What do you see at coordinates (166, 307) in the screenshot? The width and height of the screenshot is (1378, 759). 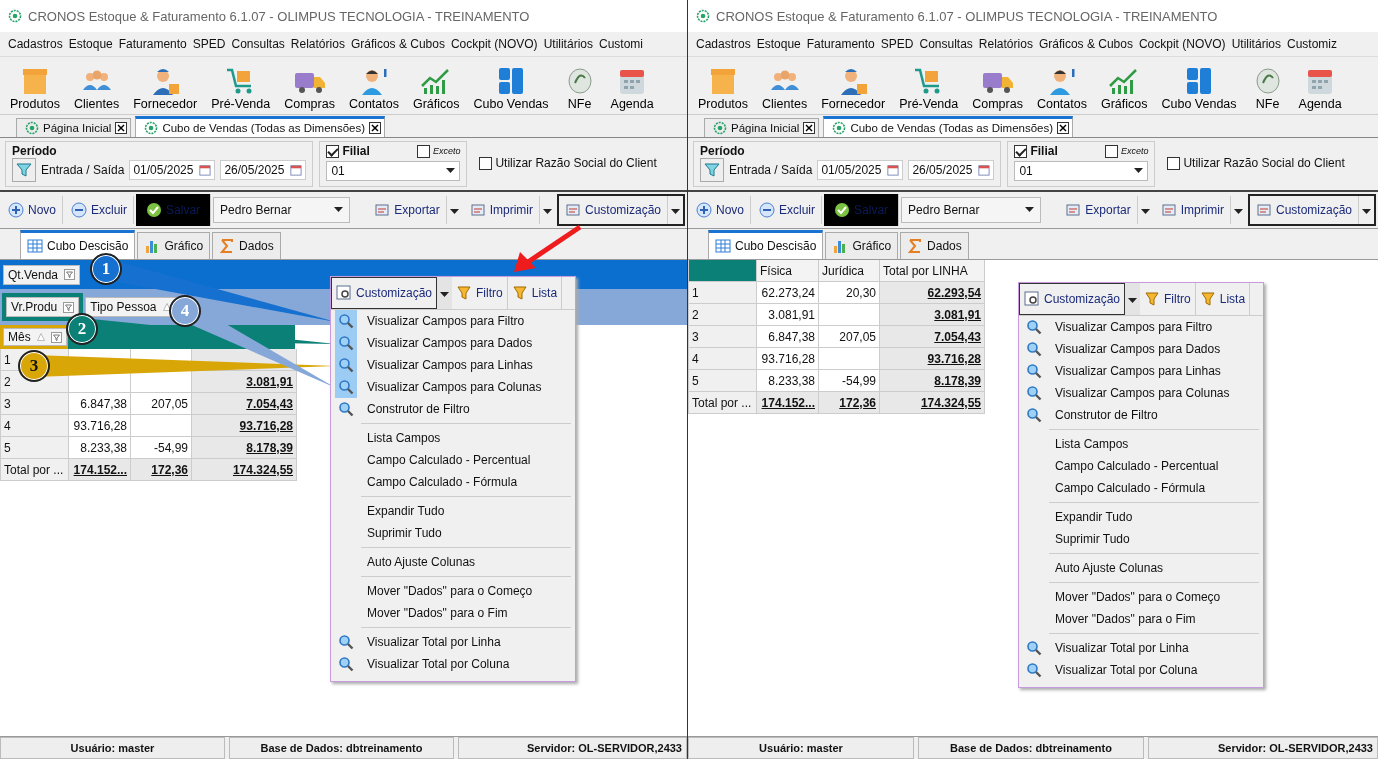 I see `sort-icon` at bounding box center [166, 307].